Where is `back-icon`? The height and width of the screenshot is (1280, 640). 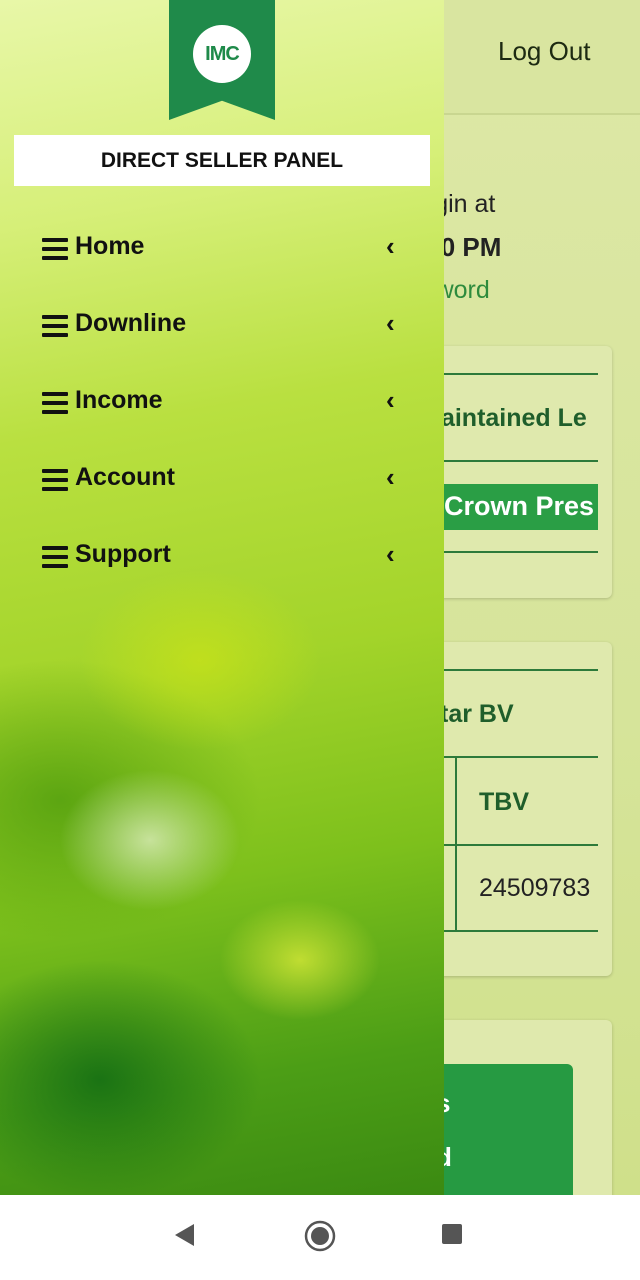
back-icon is located at coordinates (185, 1235).